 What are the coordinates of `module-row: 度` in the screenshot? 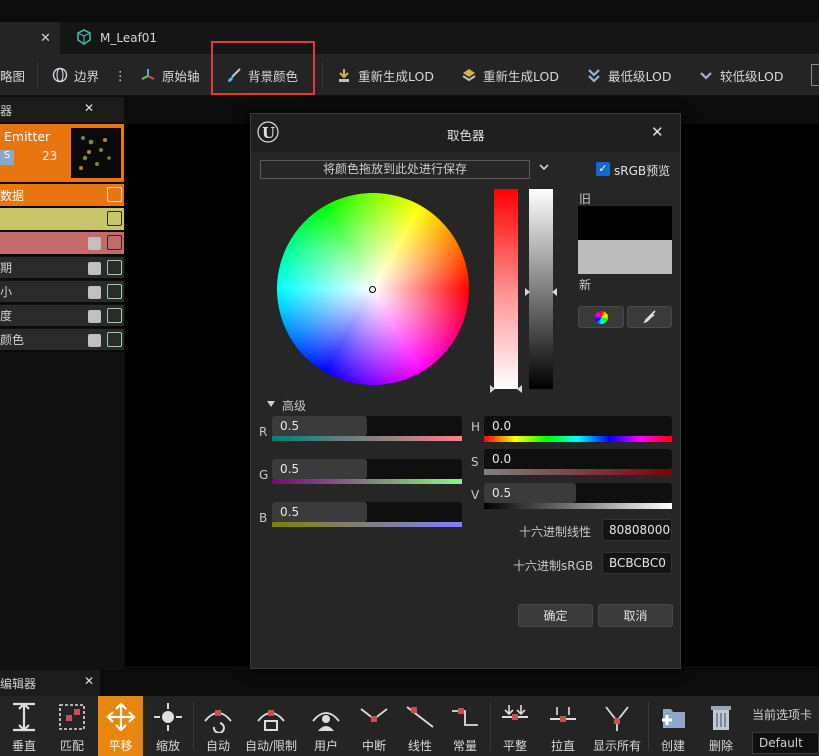 It's located at (62, 315).